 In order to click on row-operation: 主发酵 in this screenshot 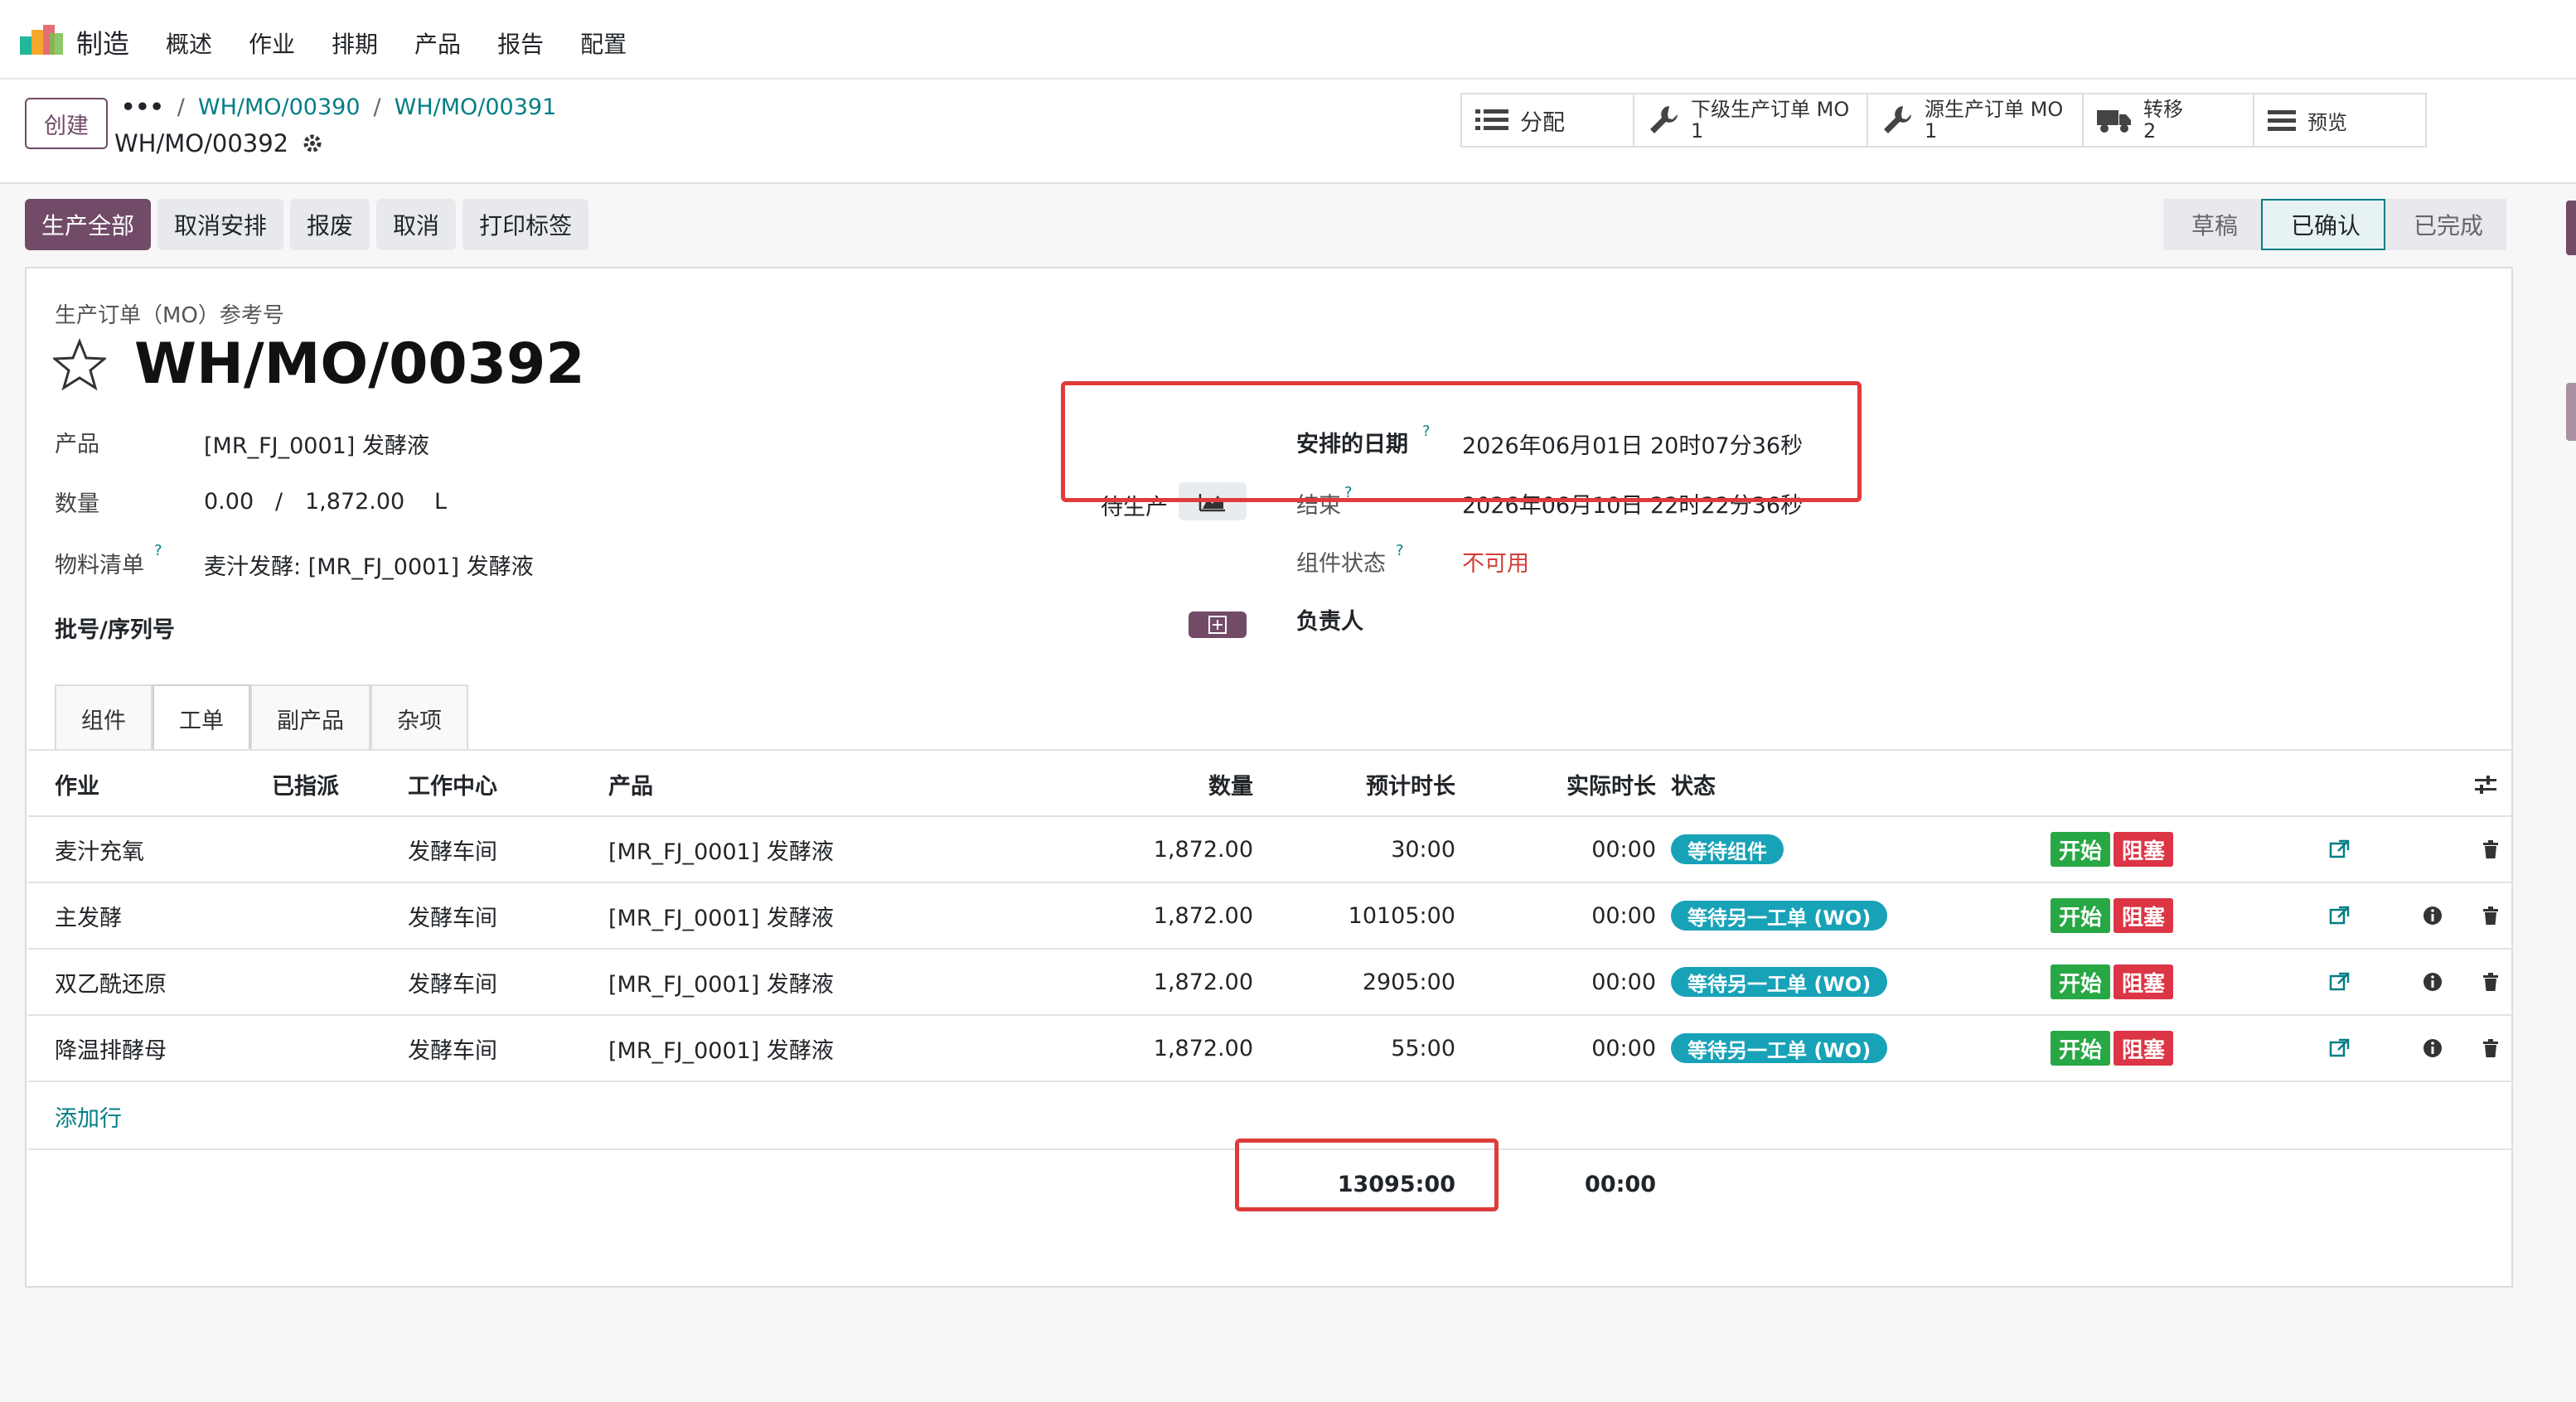, I will do `click(88, 918)`.